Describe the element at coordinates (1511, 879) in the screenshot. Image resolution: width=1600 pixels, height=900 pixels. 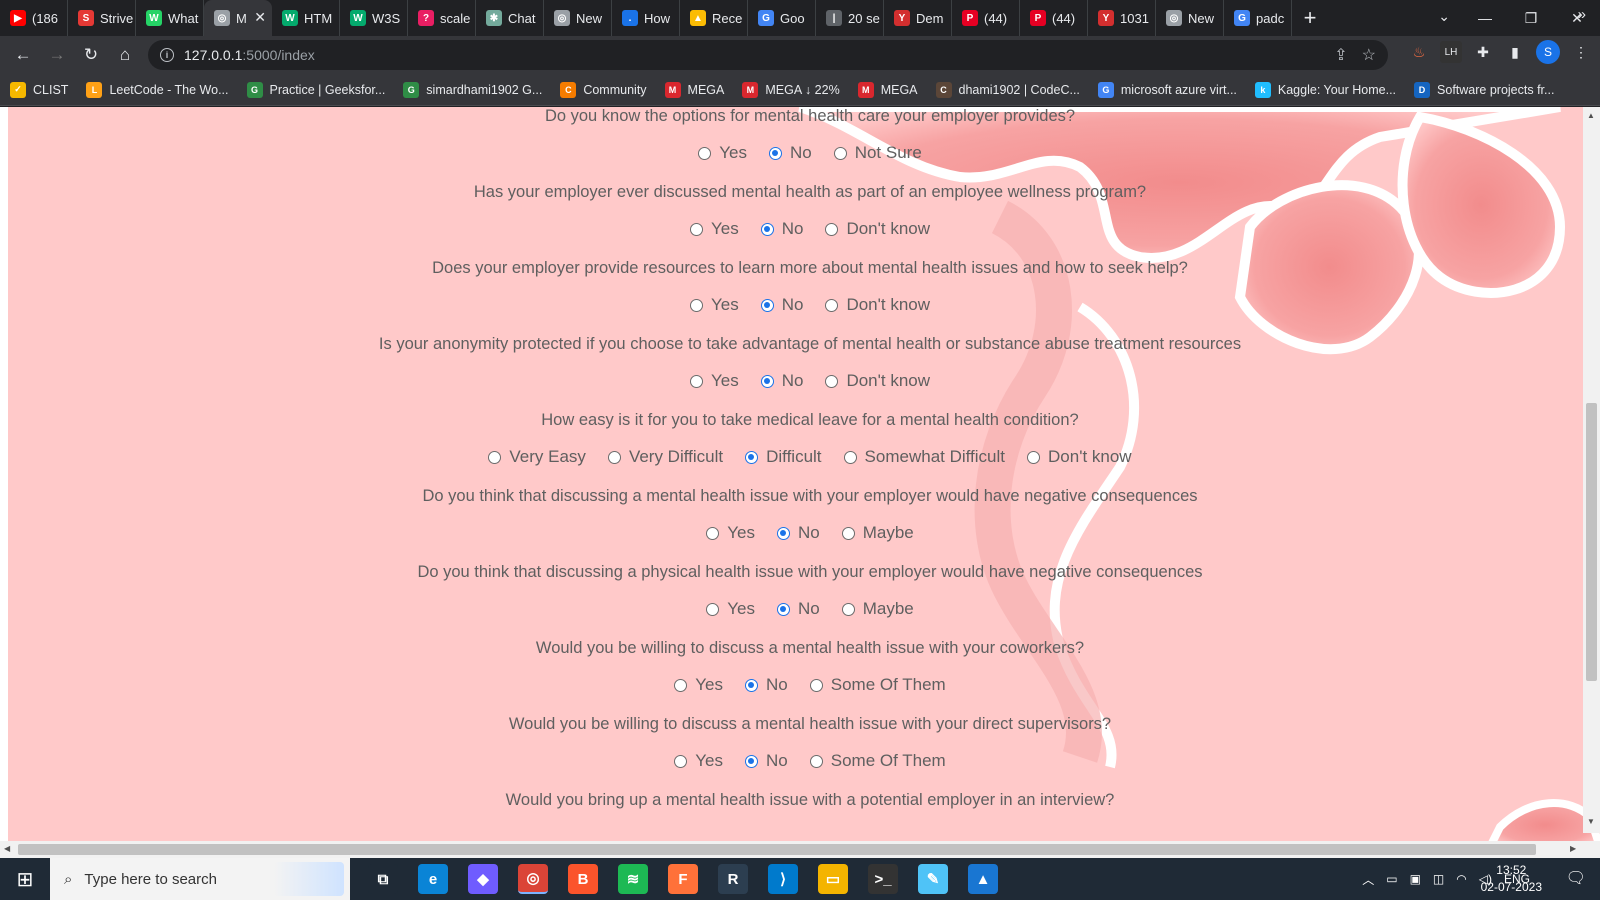
I see `taskbar-clock: 13:52 02-07-2023` at that location.